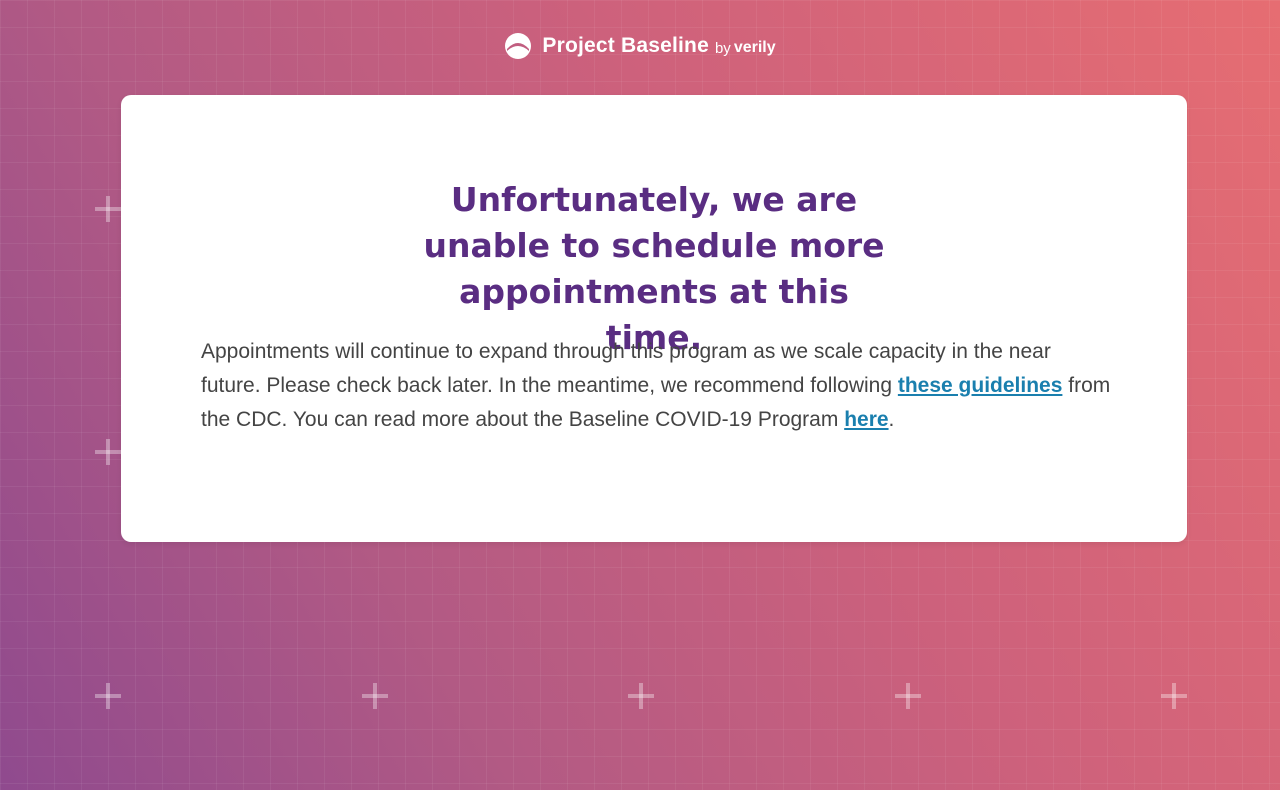 Image resolution: width=1280 pixels, height=790 pixels. What do you see at coordinates (722, 48) in the screenshot?
I see `brand-by-text: by` at bounding box center [722, 48].